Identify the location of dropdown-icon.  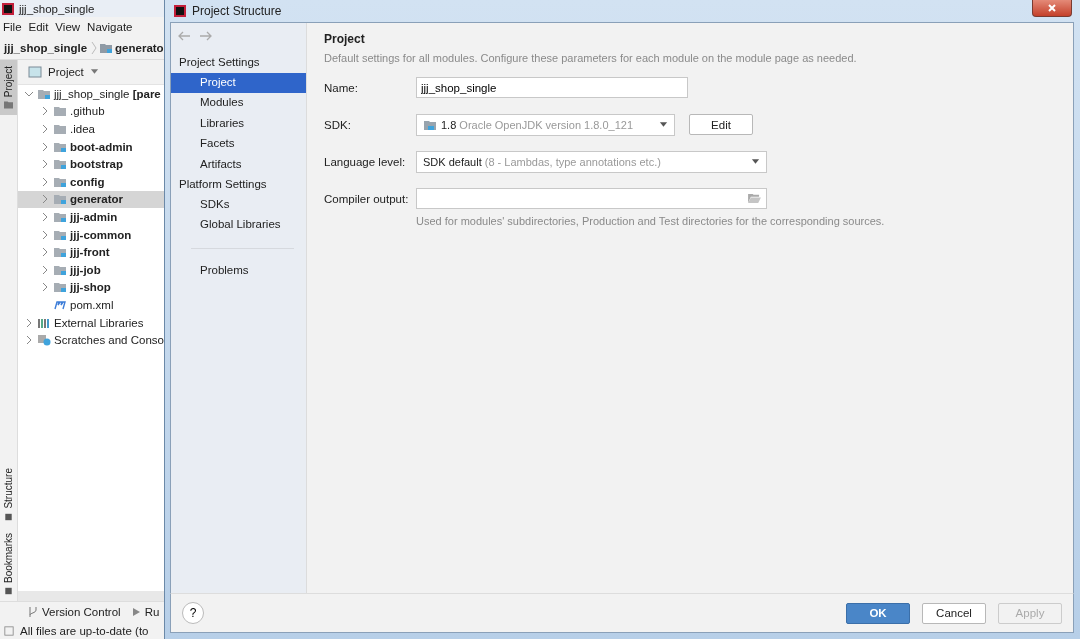
(94, 72).